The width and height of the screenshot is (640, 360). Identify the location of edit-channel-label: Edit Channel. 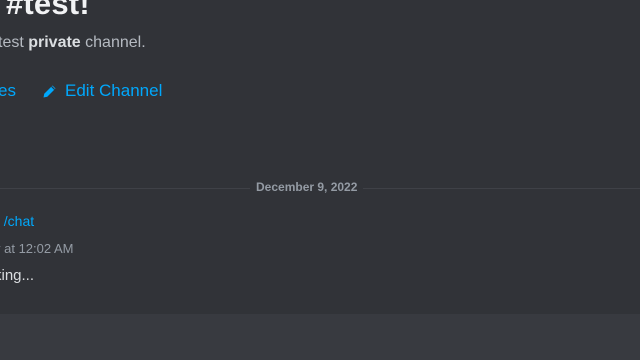
(114, 90).